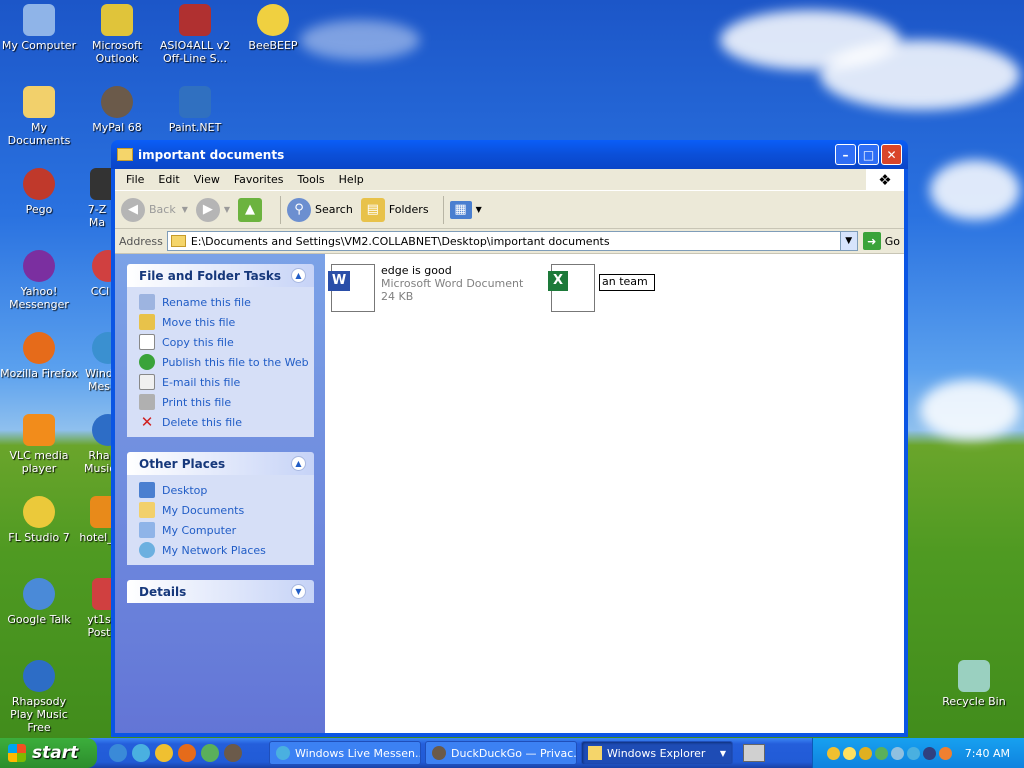  I want to click on task-windows-explorer: Windows Explorer ▼, so click(657, 753).